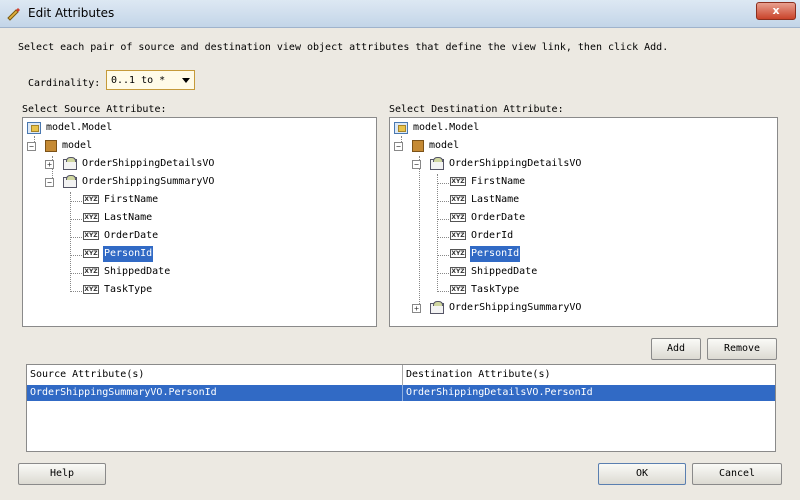 Image resolution: width=800 pixels, height=500 pixels. Describe the element at coordinates (71, 13) in the screenshot. I see `window-title: Edit Attributes` at that location.